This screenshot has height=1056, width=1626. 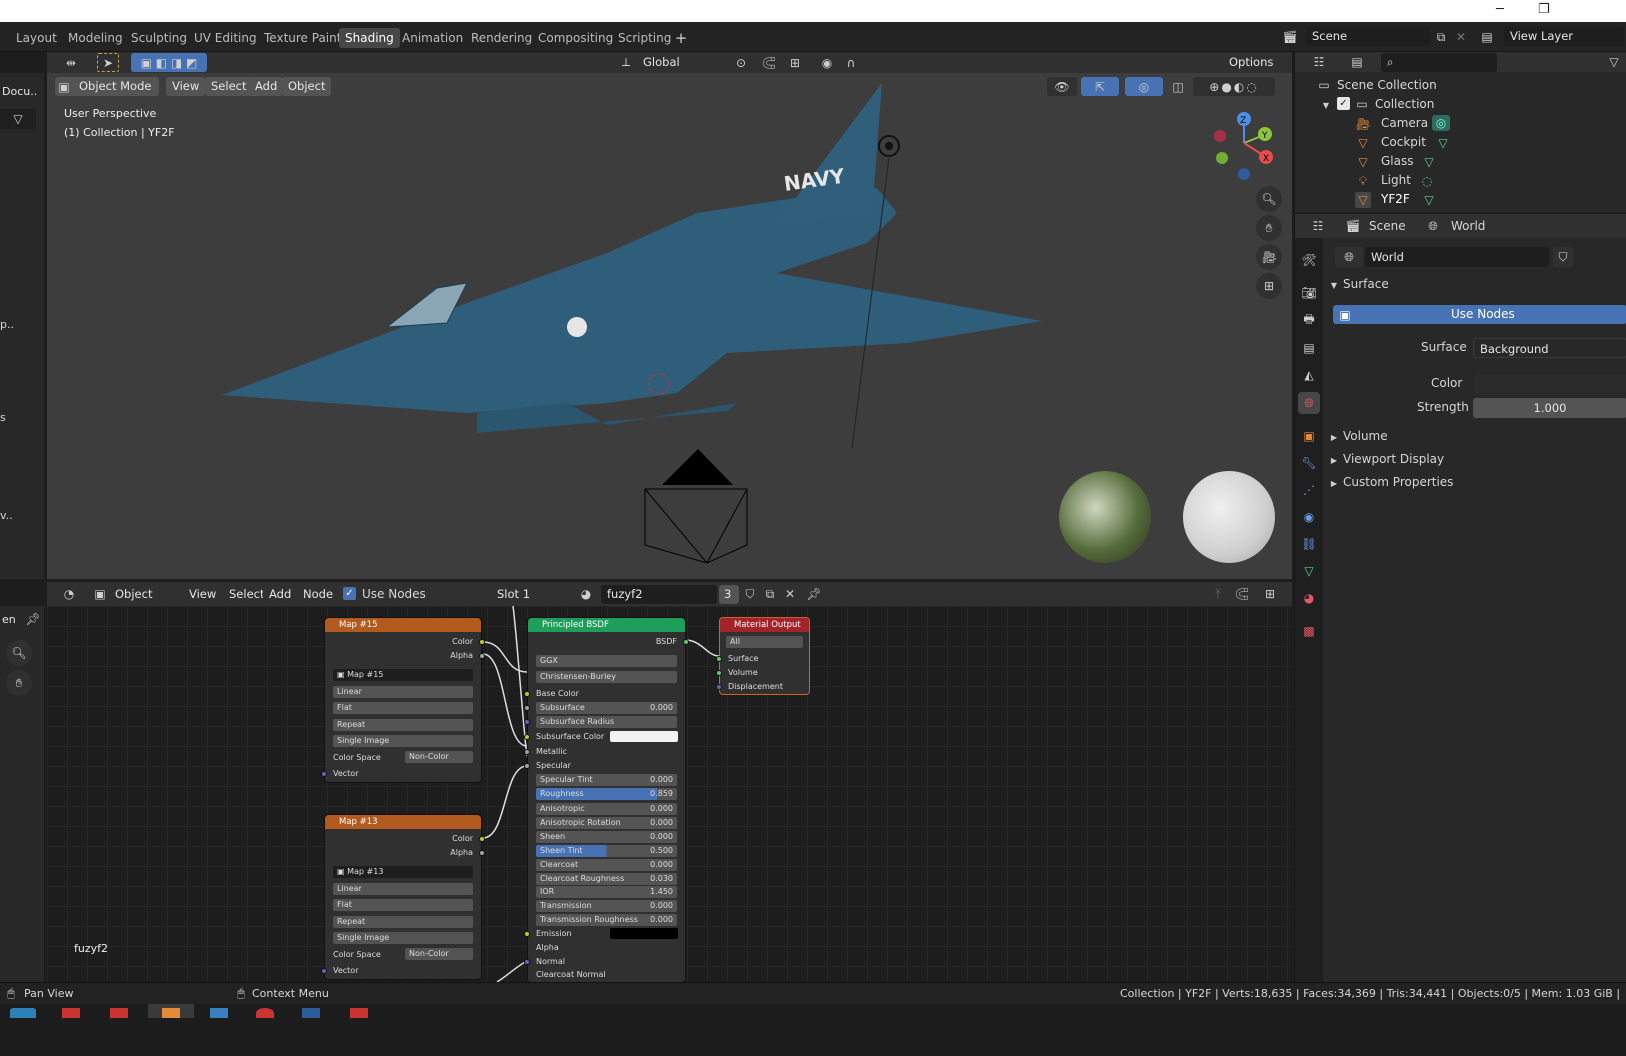 I want to click on outliner-search-input: ⌕, so click(x=1439, y=62).